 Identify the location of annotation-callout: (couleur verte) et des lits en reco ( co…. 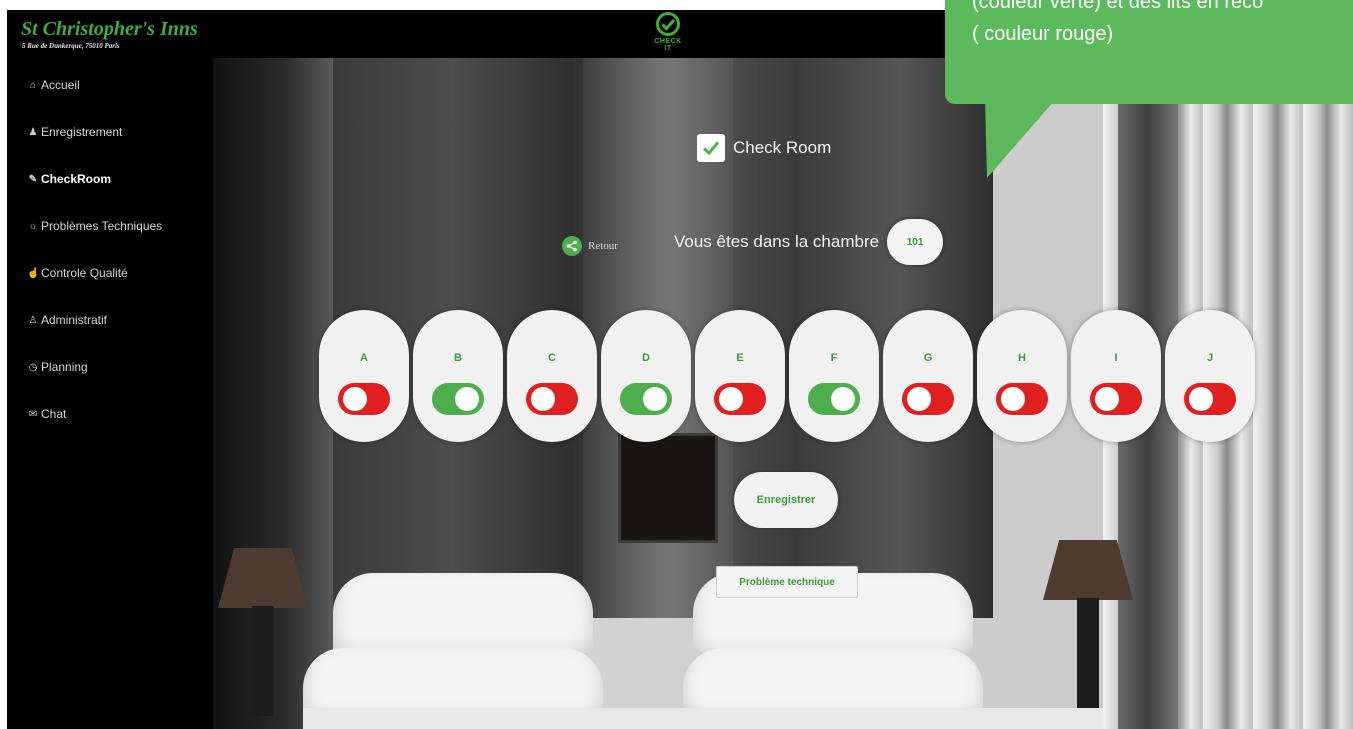
(1149, 52).